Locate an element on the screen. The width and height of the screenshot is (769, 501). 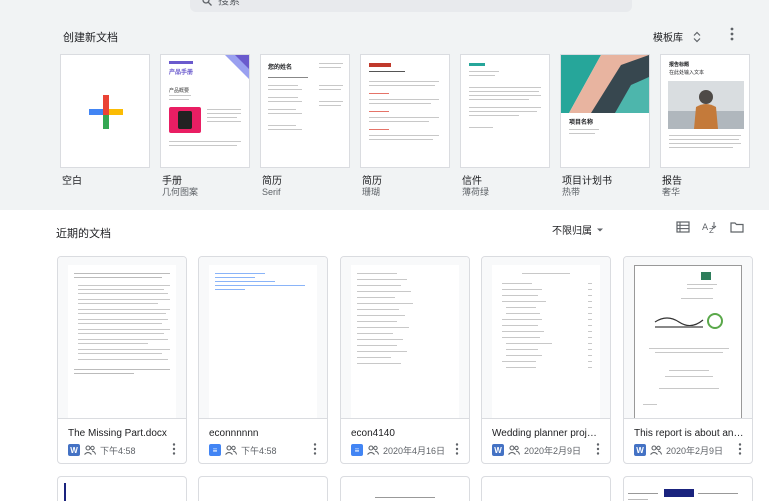
mint-accent is located at coordinates (477, 64).